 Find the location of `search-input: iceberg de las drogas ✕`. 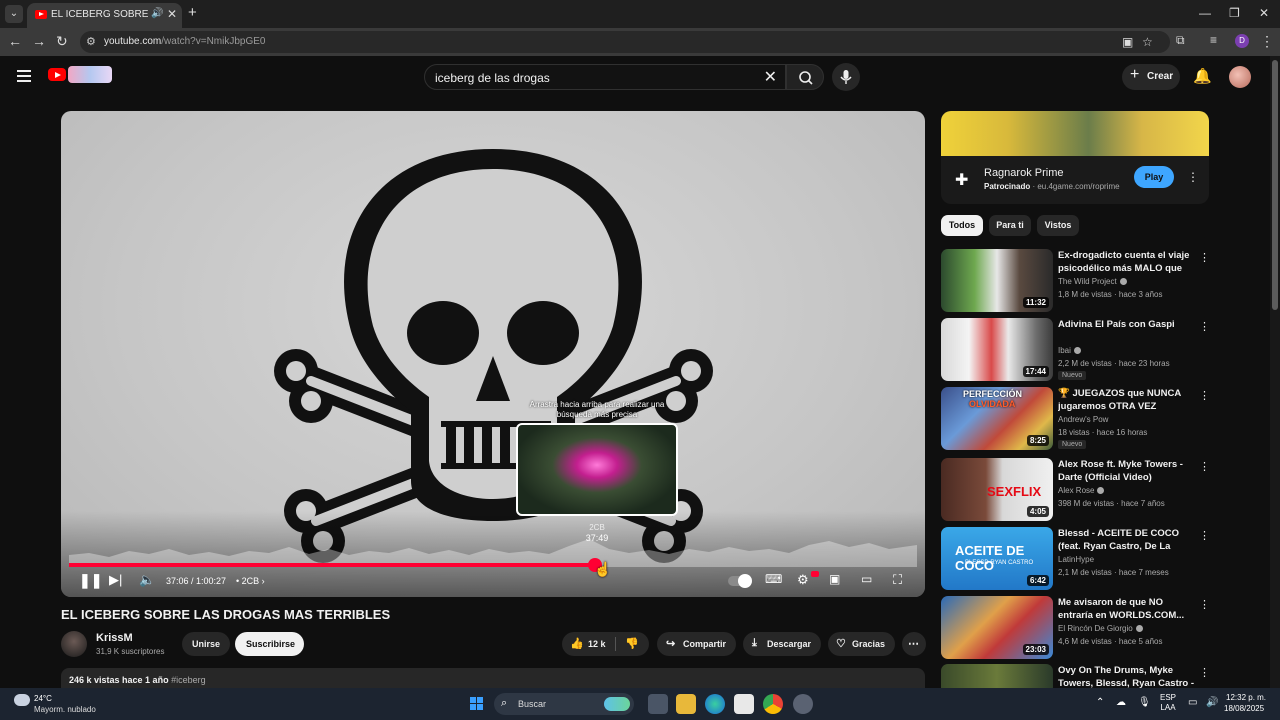

search-input: iceberg de las drogas ✕ is located at coordinates (605, 77).